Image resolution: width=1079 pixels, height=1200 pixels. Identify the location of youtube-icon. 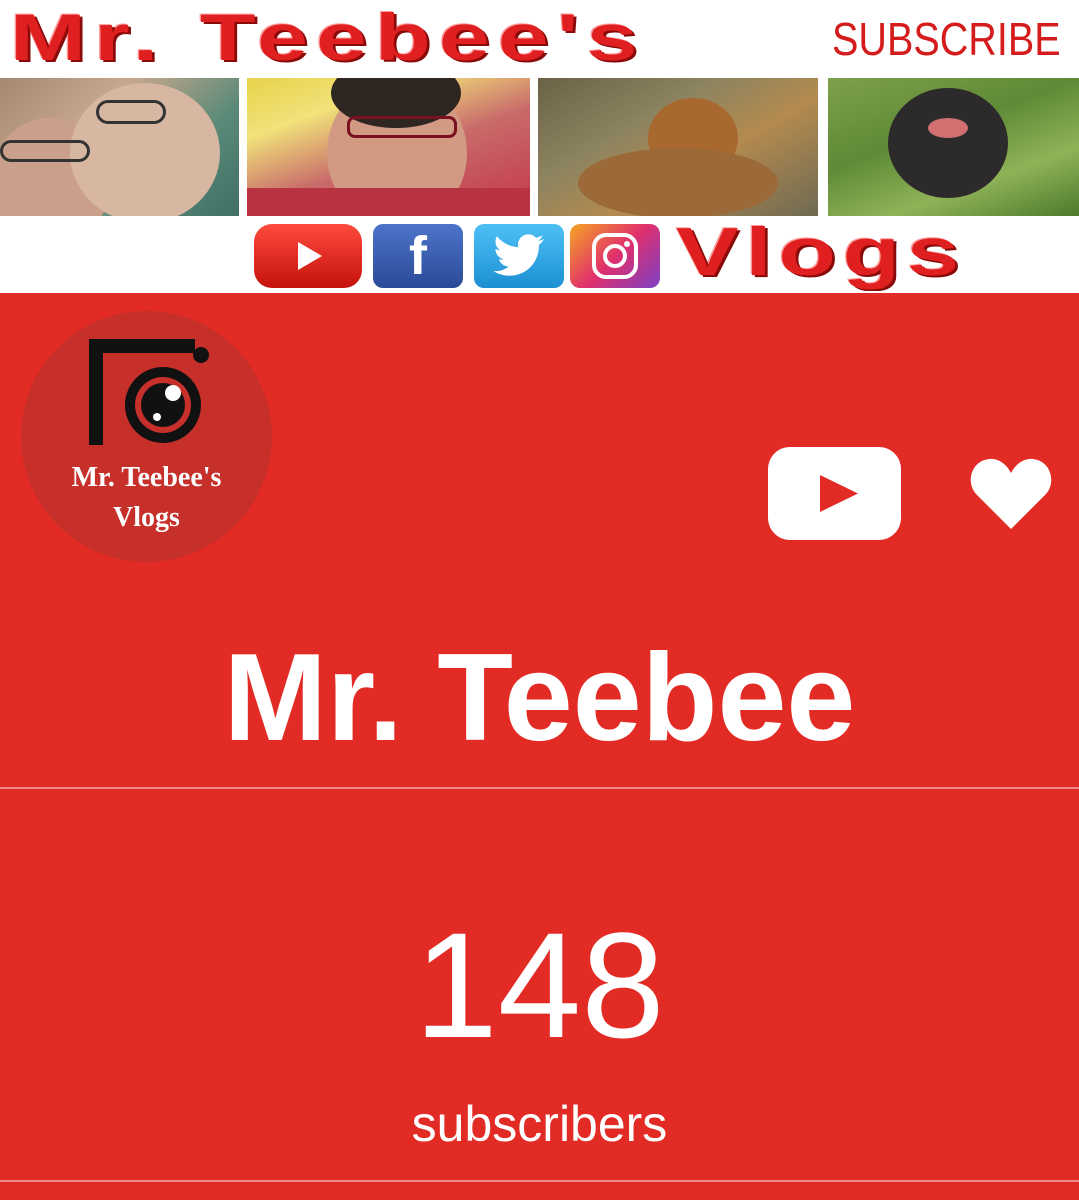
(308, 256).